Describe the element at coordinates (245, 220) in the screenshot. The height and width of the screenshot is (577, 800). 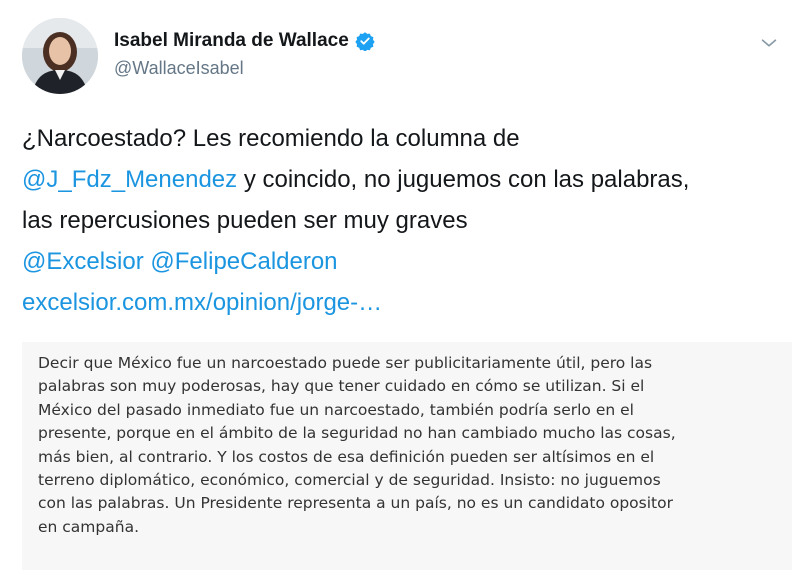
I see `tweet-text-line3: las repercusiones pueden ser muy graves` at that location.